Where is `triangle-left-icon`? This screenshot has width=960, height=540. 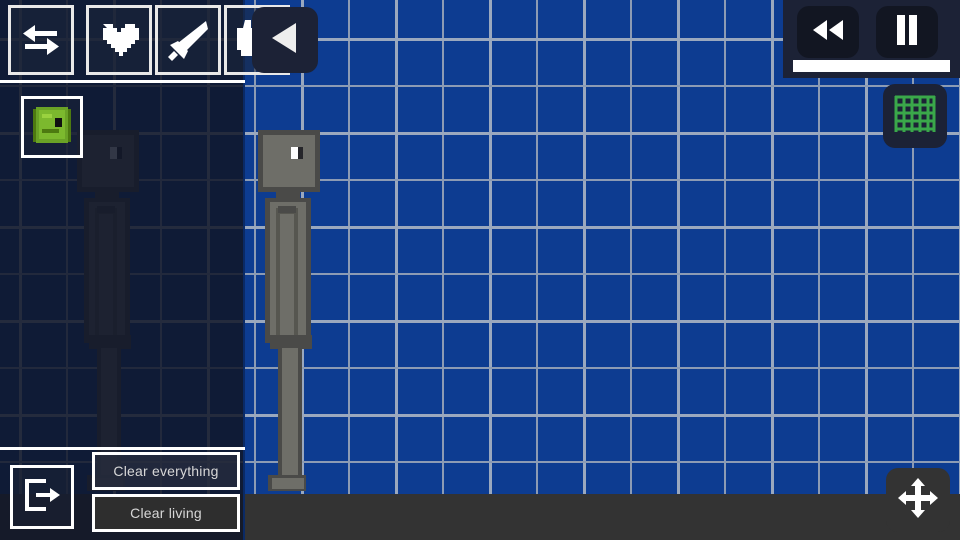
triangle-left-icon is located at coordinates (285, 40).